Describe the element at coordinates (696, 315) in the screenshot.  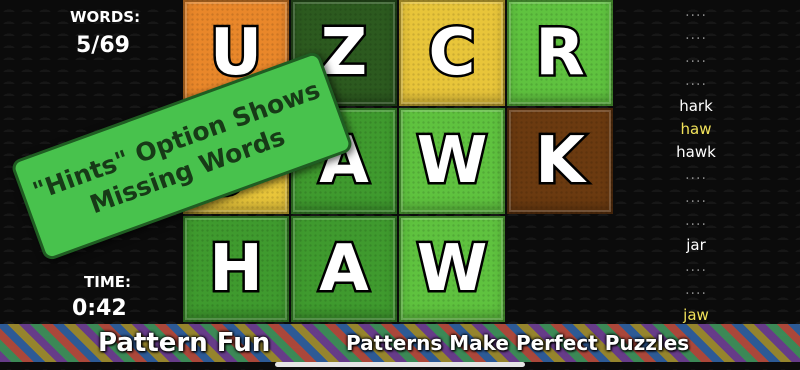
I see `found-word: jaw` at that location.